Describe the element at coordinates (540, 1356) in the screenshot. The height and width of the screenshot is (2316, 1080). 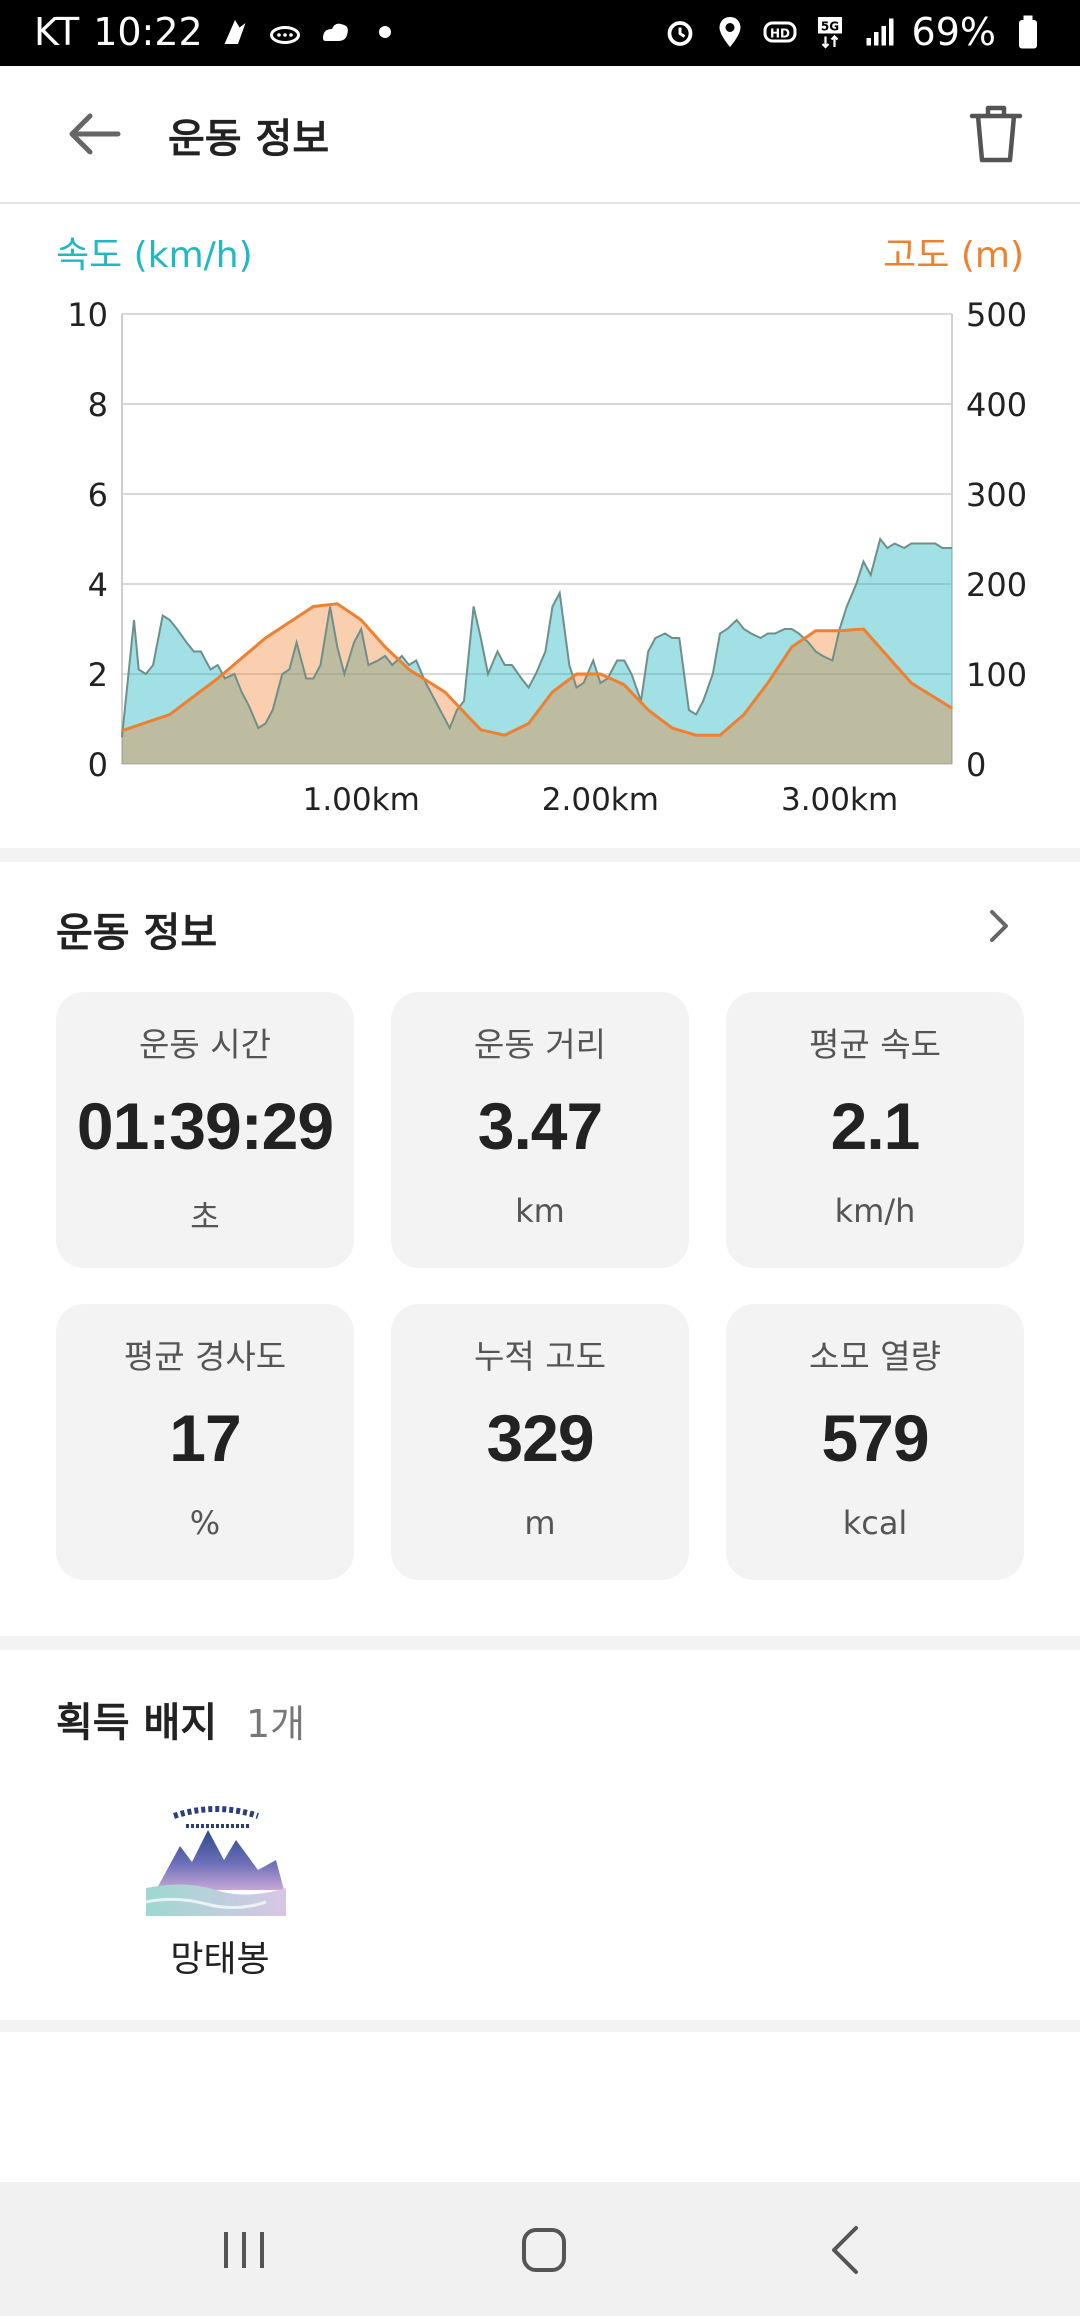
I see `stat-label: 누적 고도` at that location.